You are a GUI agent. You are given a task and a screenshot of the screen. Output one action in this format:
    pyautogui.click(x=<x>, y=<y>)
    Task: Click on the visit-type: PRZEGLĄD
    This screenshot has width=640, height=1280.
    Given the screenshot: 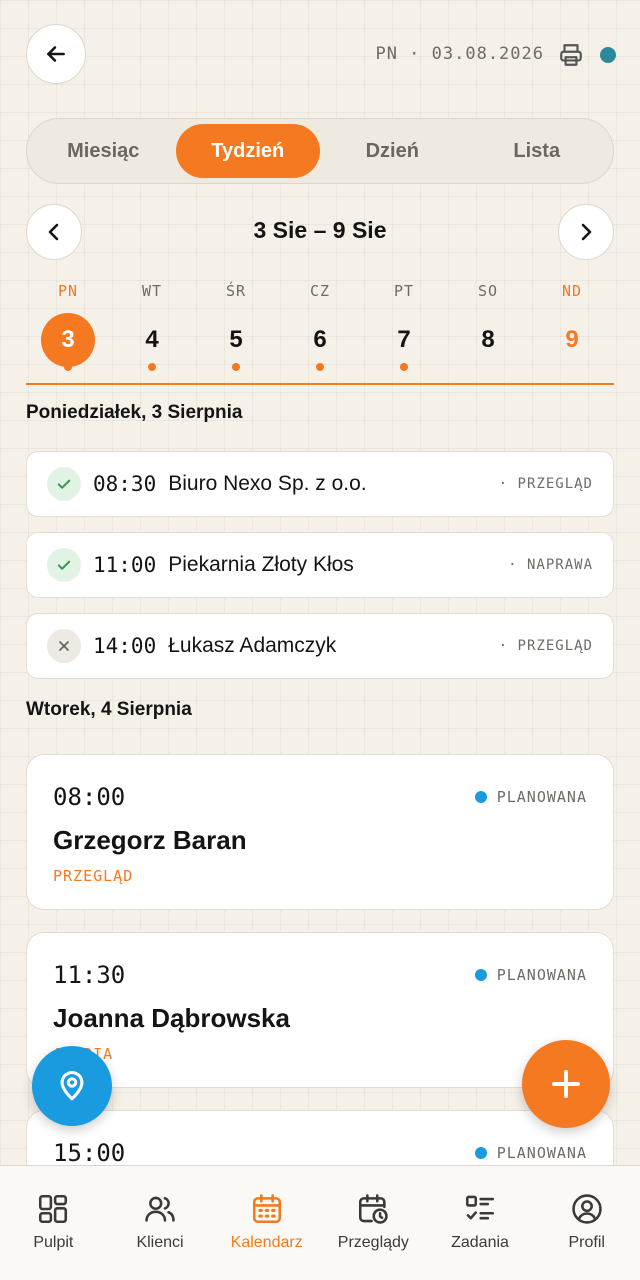 What is the action you would take?
    pyautogui.click(x=93, y=876)
    